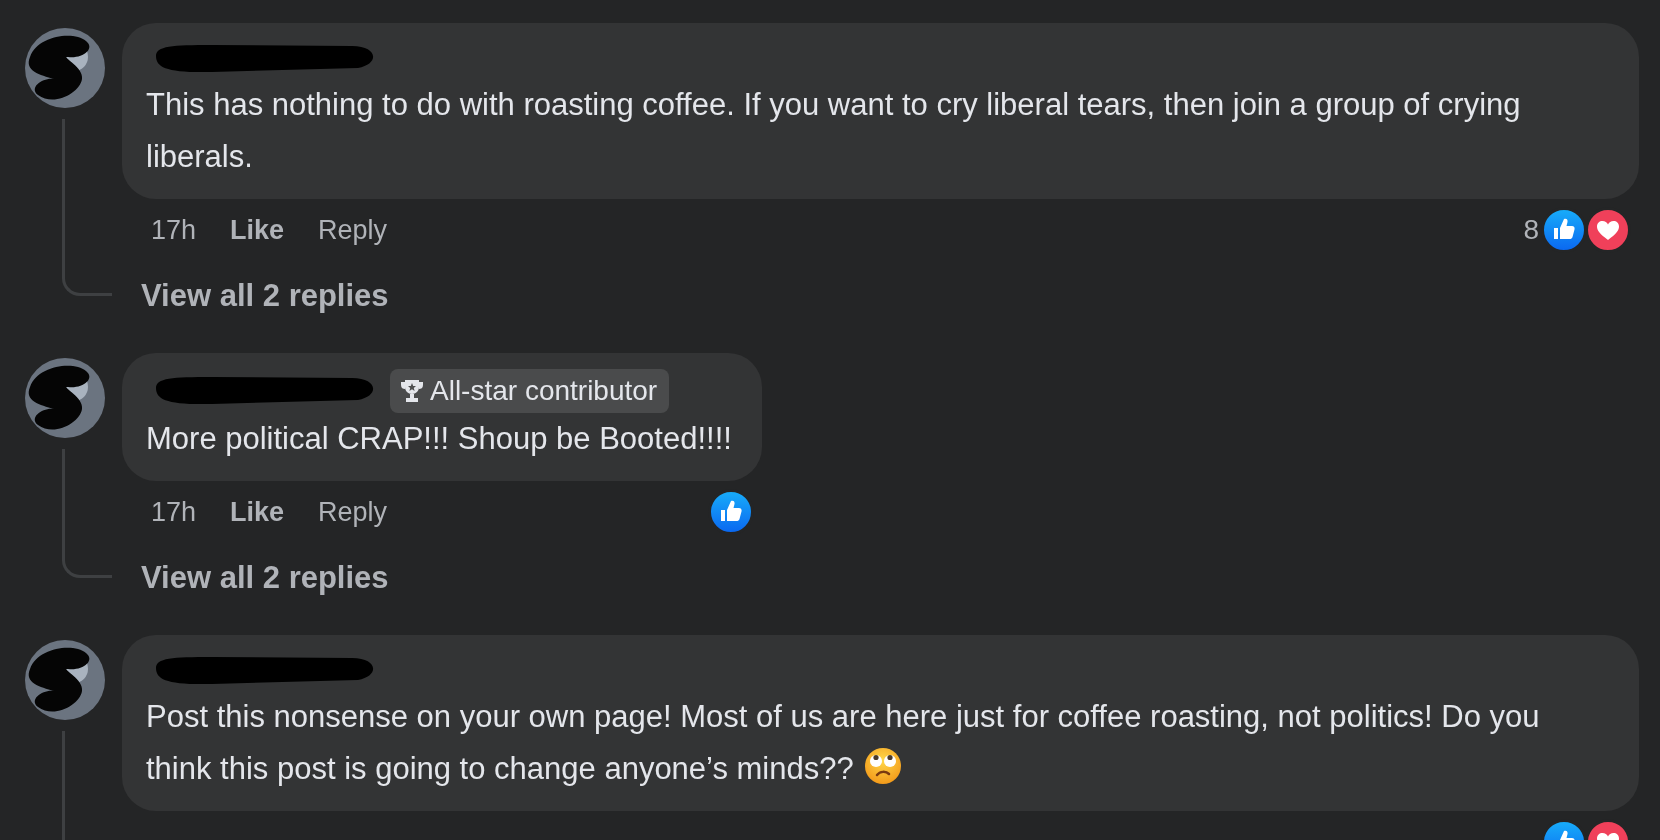  I want to click on comment-text: More political CRAP!!! Shoup be Booted!!!!, so click(439, 438).